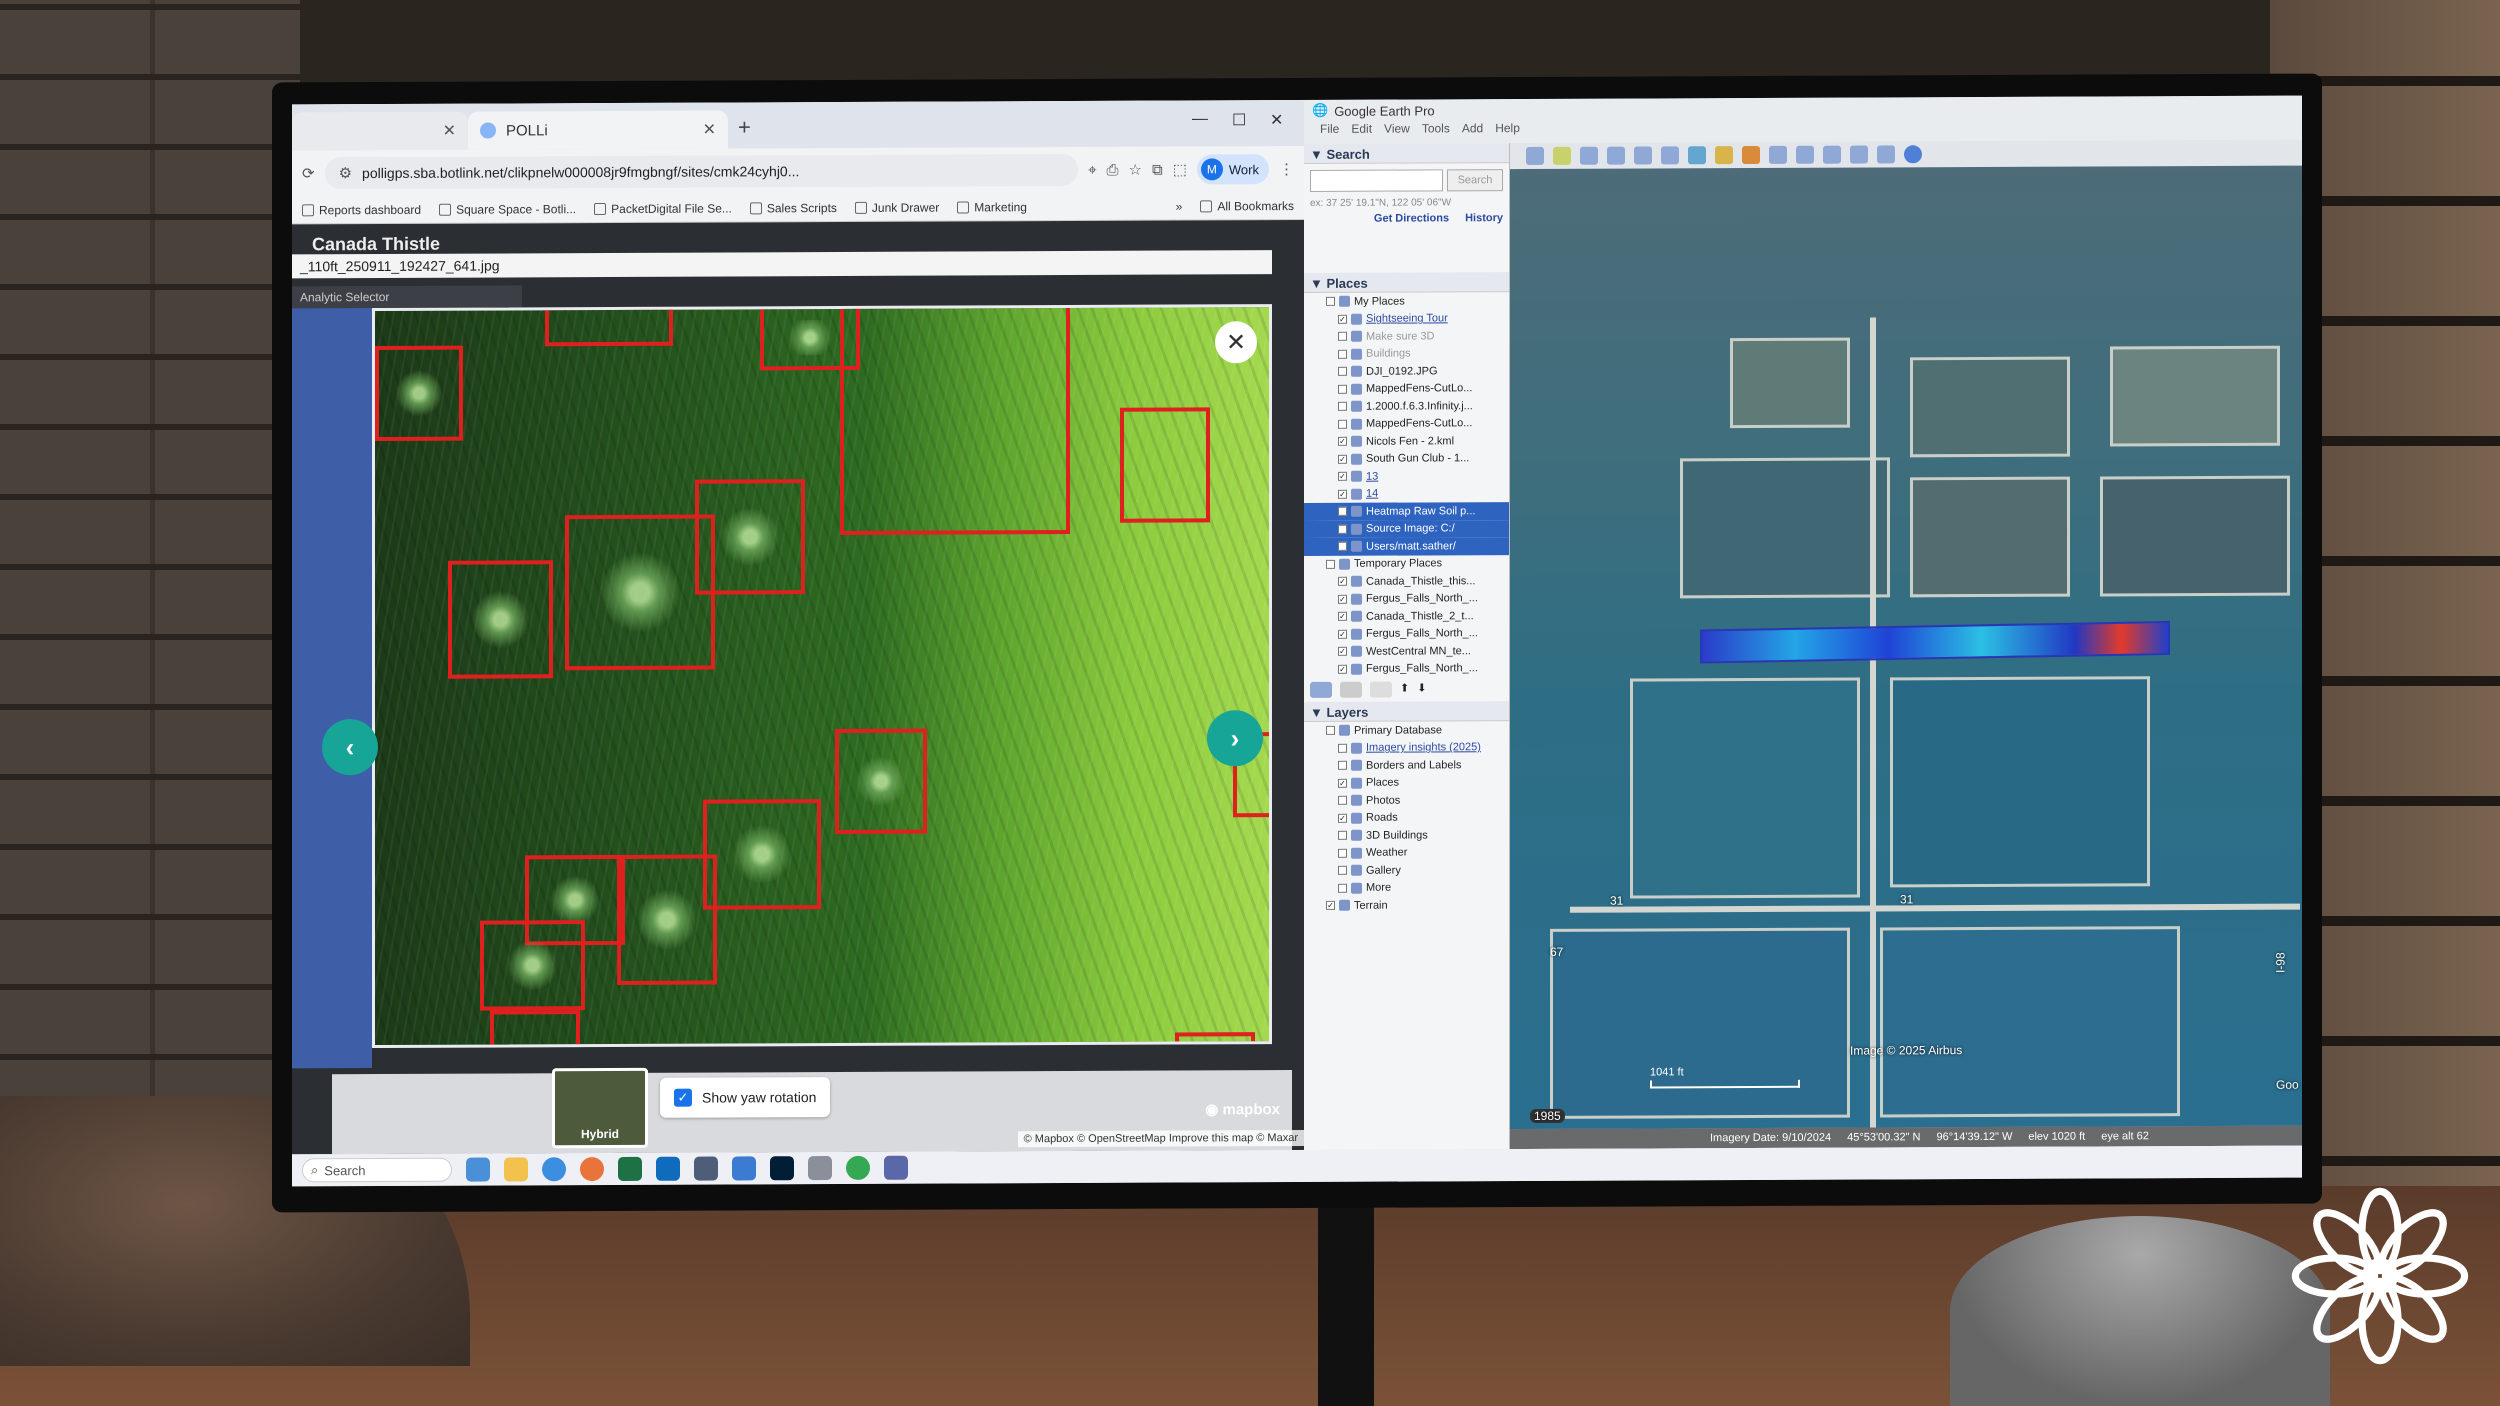 The height and width of the screenshot is (1406, 2500). Describe the element at coordinates (350, 747) in the screenshot. I see `previous-image-button: ‹` at that location.